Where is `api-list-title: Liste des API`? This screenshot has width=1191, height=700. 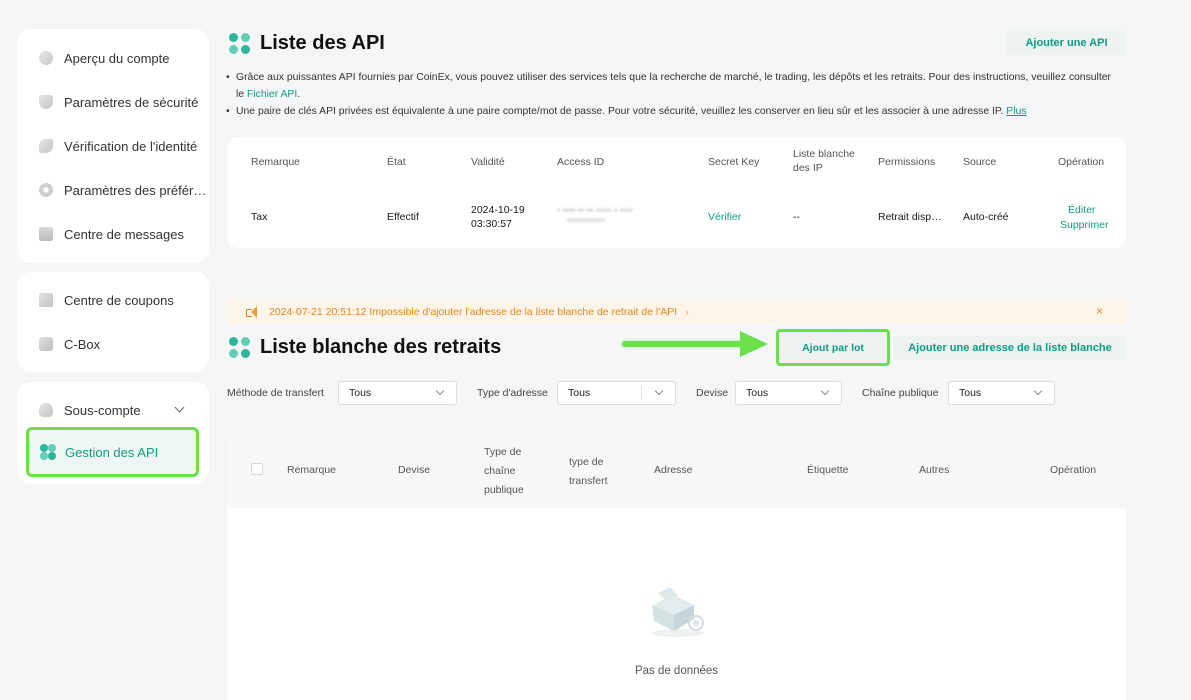 api-list-title: Liste des API is located at coordinates (307, 43).